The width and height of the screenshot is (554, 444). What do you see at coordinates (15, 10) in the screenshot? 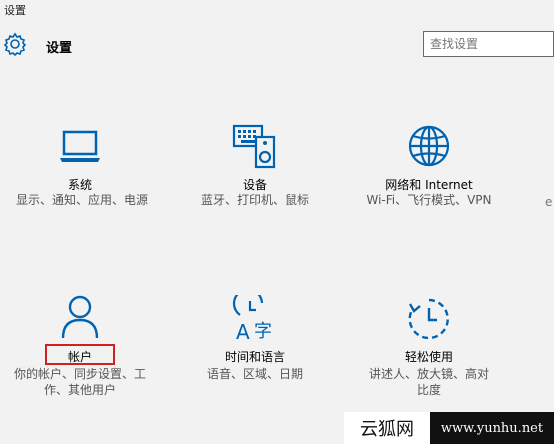
I see `window-title: 设置` at bounding box center [15, 10].